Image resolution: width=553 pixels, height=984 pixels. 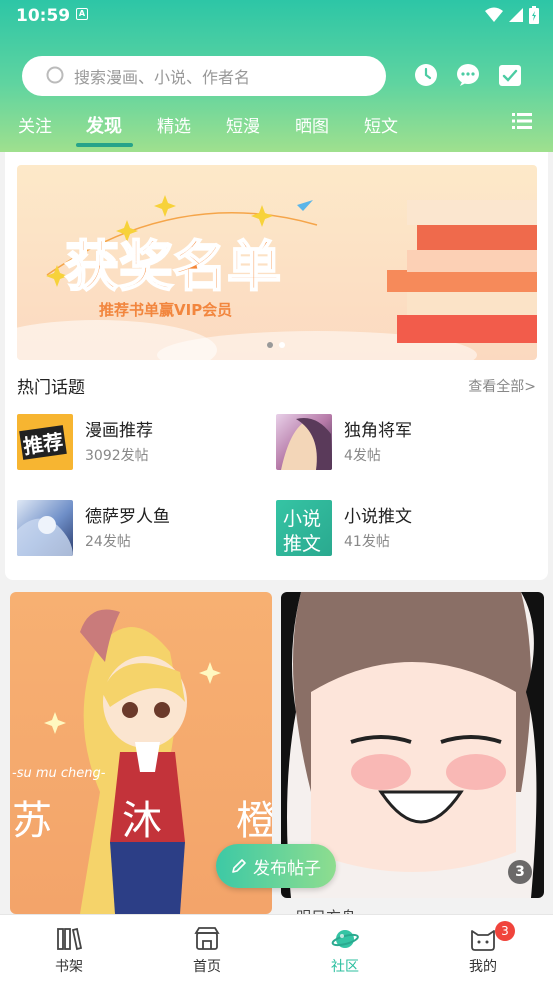 I want to click on message-icon, so click(x=468, y=75).